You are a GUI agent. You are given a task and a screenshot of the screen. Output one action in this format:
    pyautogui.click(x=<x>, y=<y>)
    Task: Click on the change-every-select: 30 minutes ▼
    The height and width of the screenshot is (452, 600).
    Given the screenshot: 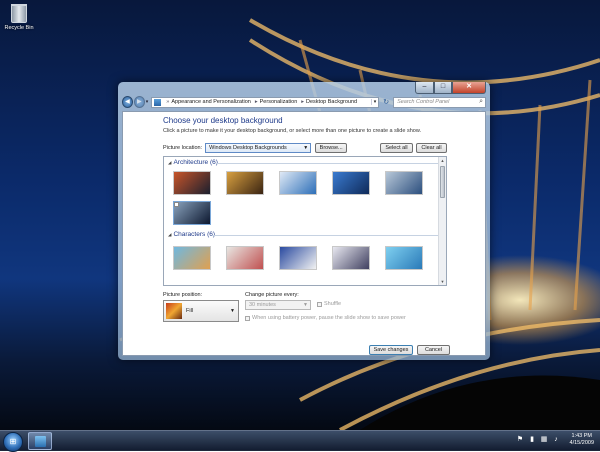 What is the action you would take?
    pyautogui.click(x=278, y=305)
    